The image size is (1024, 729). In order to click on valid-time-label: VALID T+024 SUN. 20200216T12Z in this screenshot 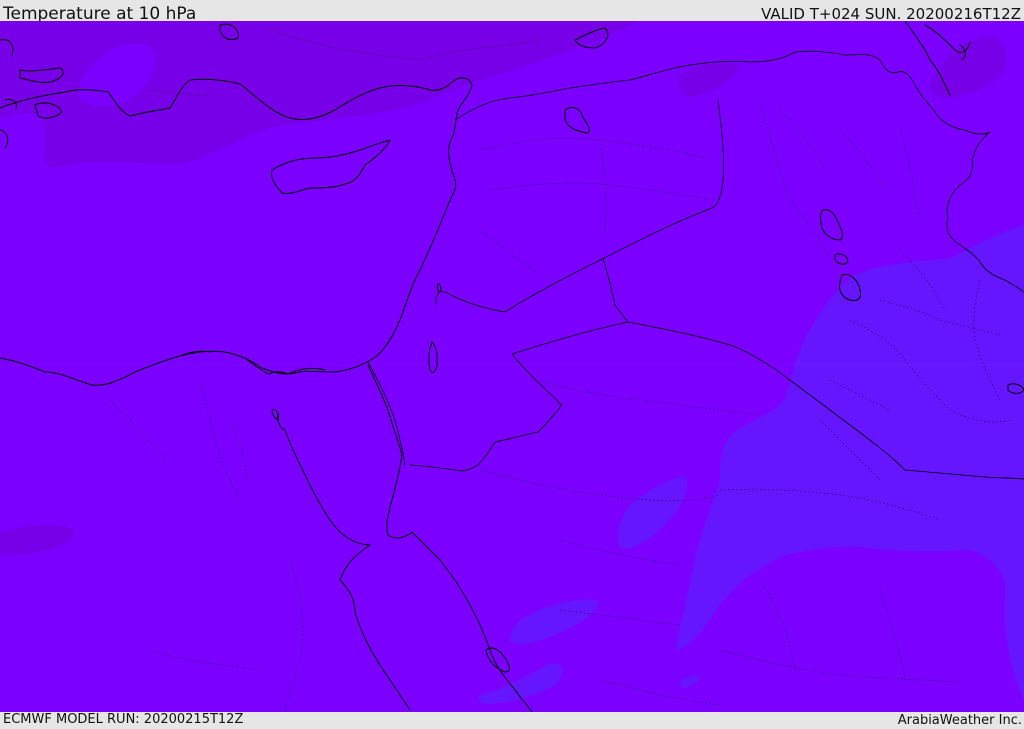, I will do `click(891, 14)`.